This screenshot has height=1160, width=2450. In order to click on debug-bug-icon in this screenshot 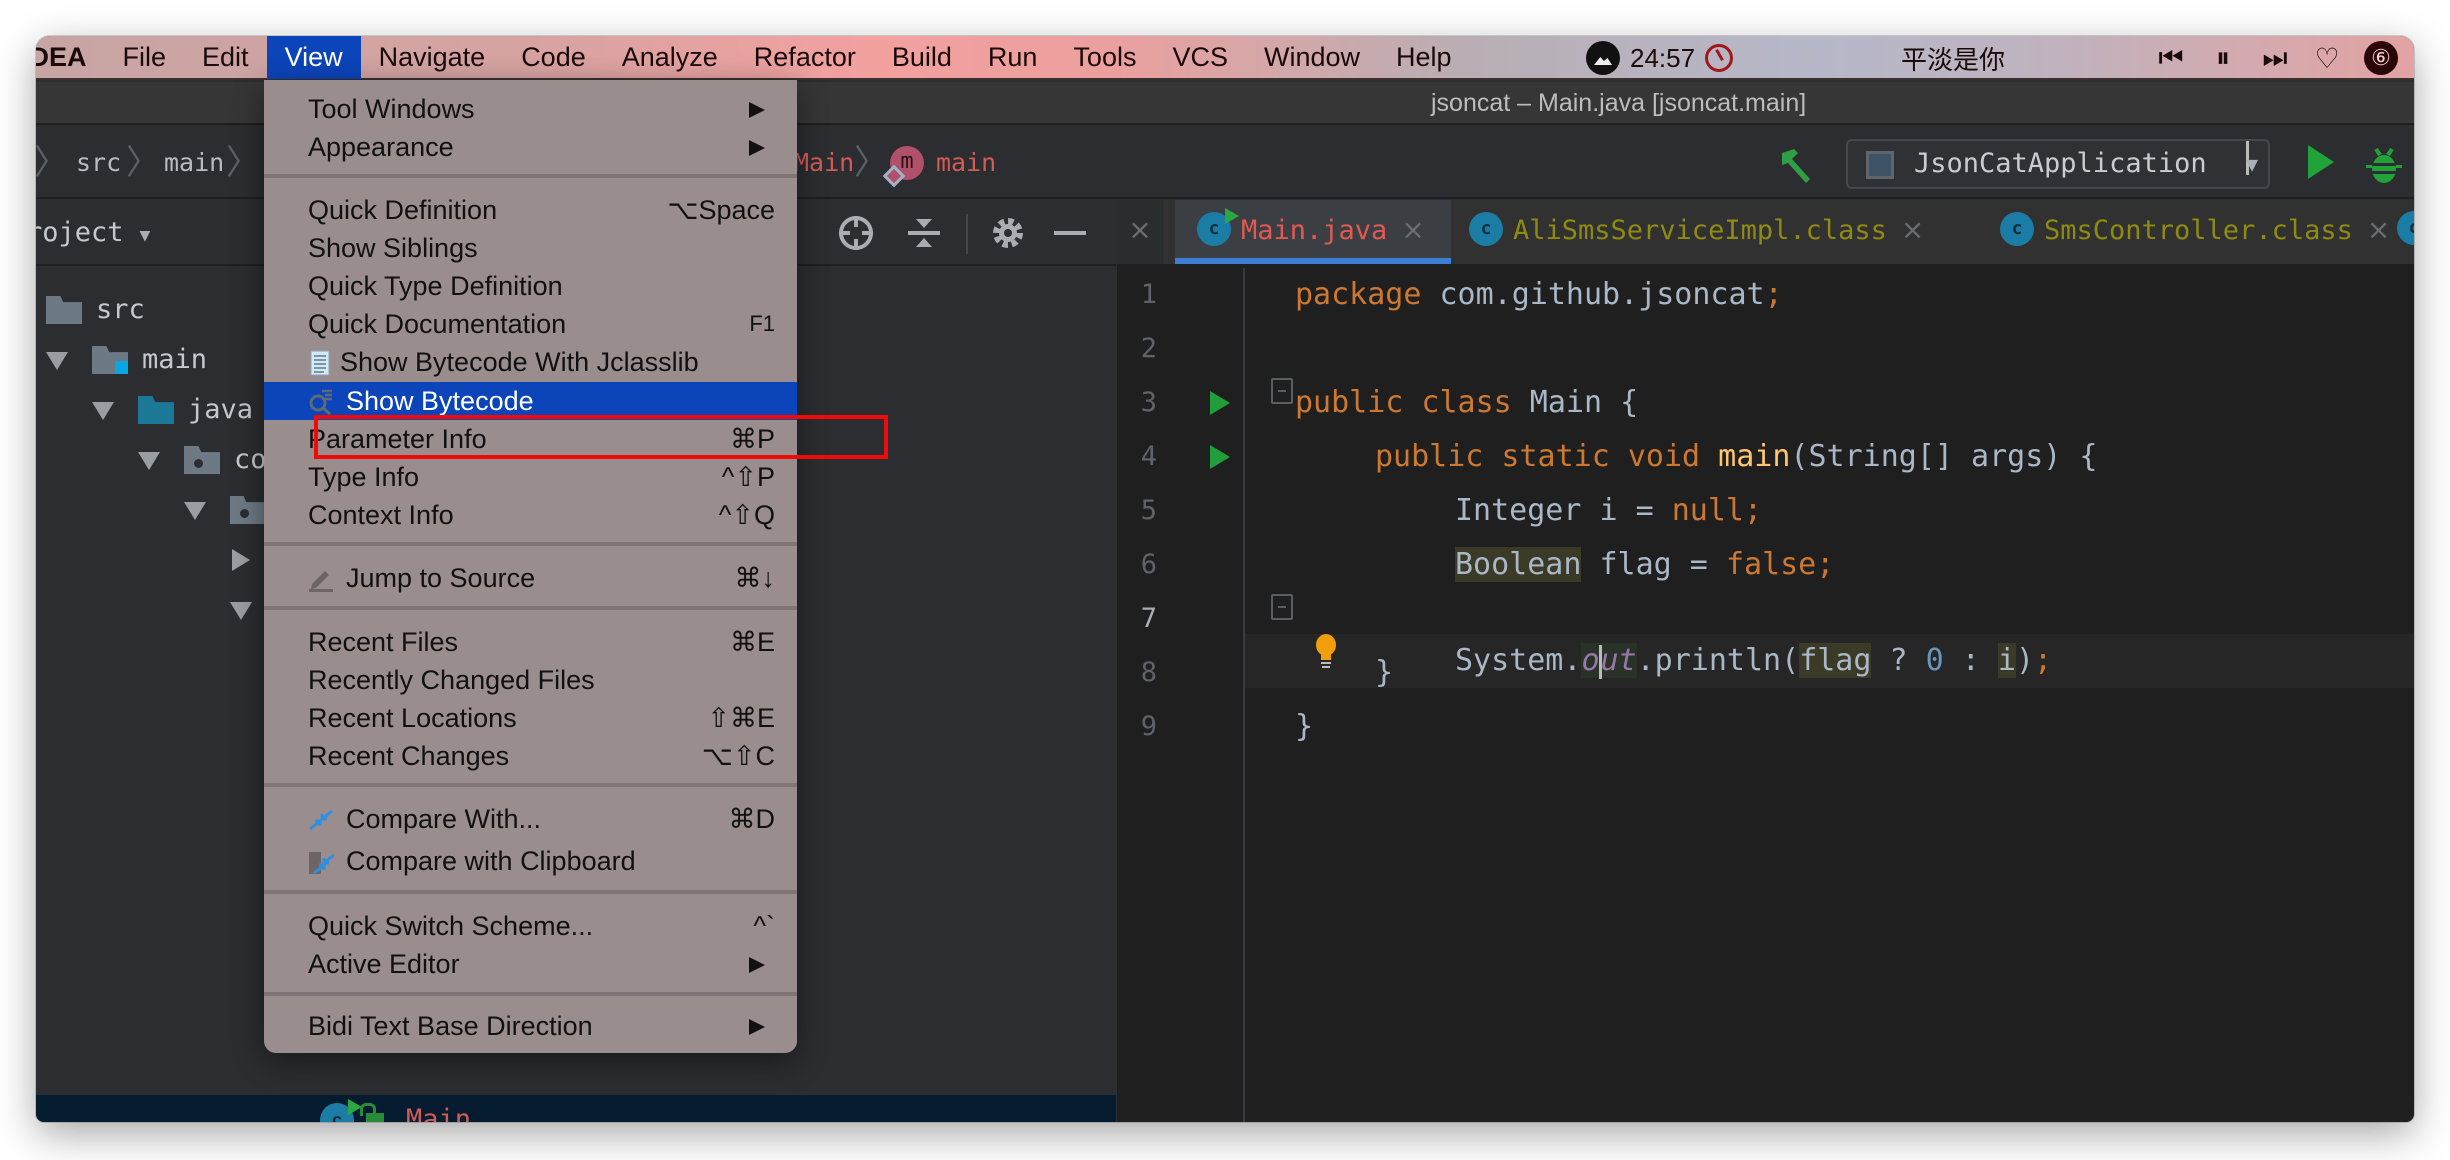, I will do `click(2384, 165)`.